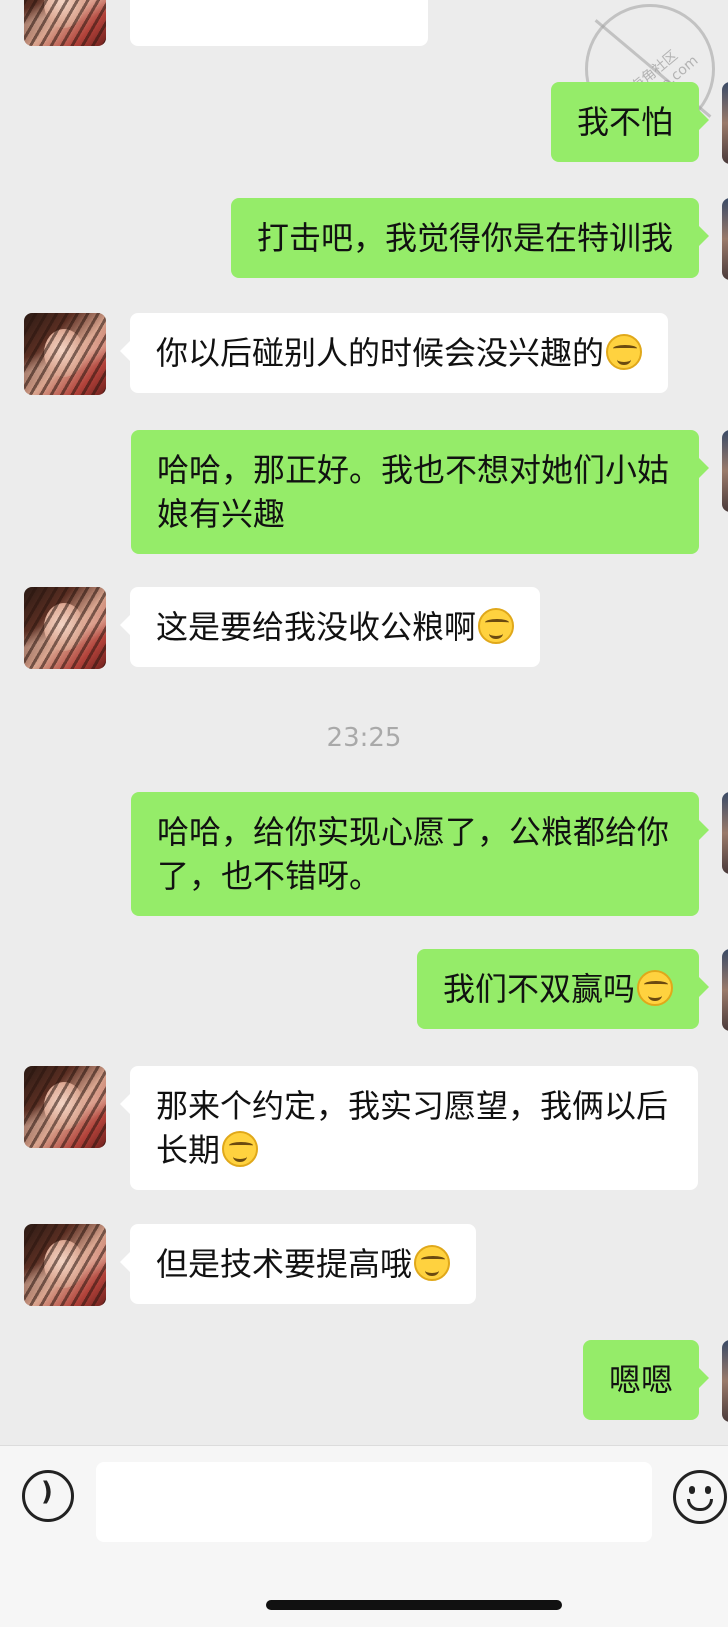 This screenshot has height=1627, width=728. I want to click on message-text: 但是技术要提高哦, so click(284, 1264).